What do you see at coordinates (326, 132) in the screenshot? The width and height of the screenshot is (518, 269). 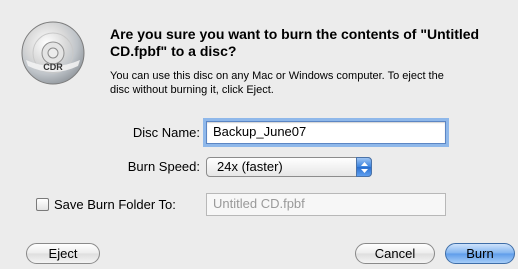 I see `disc-name-field: Backup_June07` at bounding box center [326, 132].